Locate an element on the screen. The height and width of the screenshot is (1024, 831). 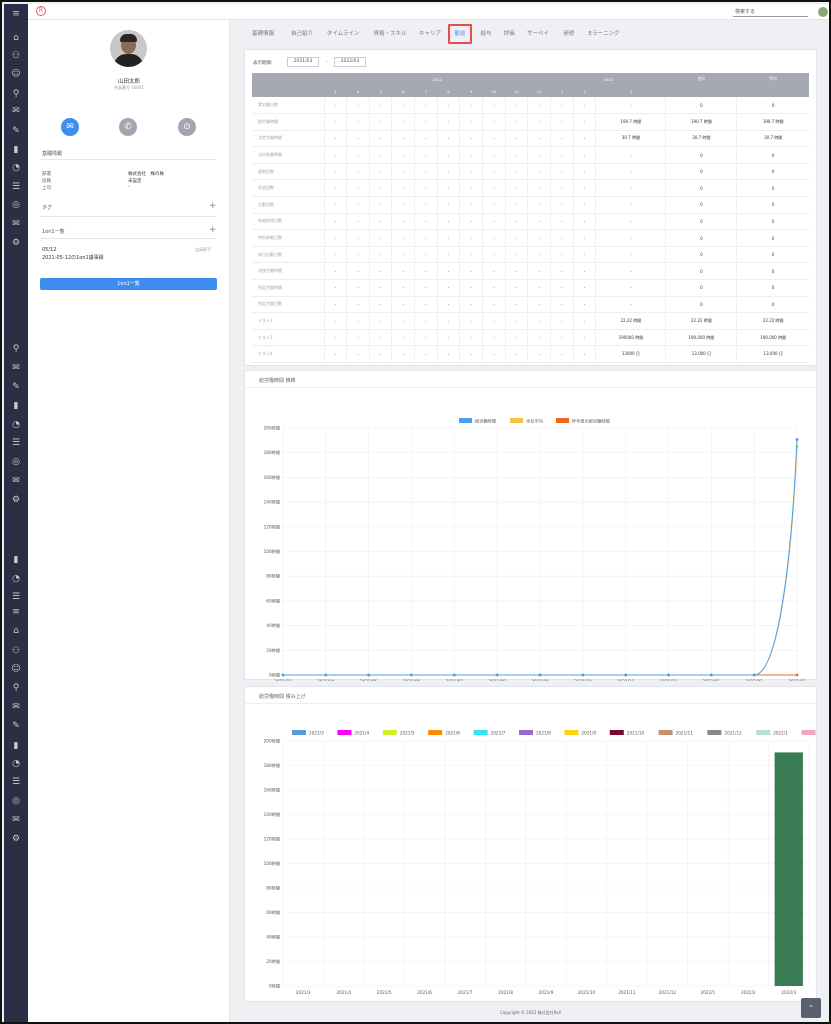
search-input: 検索する is located at coordinates (770, 12).